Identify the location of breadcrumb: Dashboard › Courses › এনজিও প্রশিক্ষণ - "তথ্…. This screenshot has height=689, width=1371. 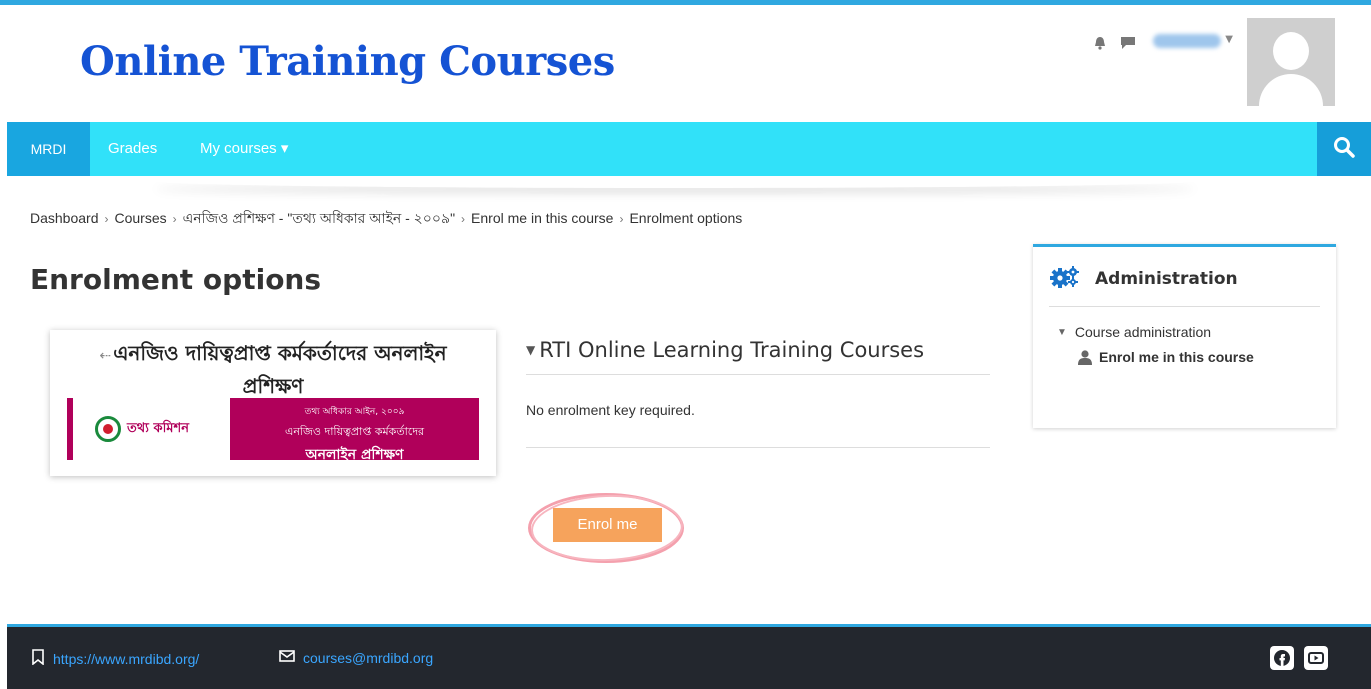
(386, 219).